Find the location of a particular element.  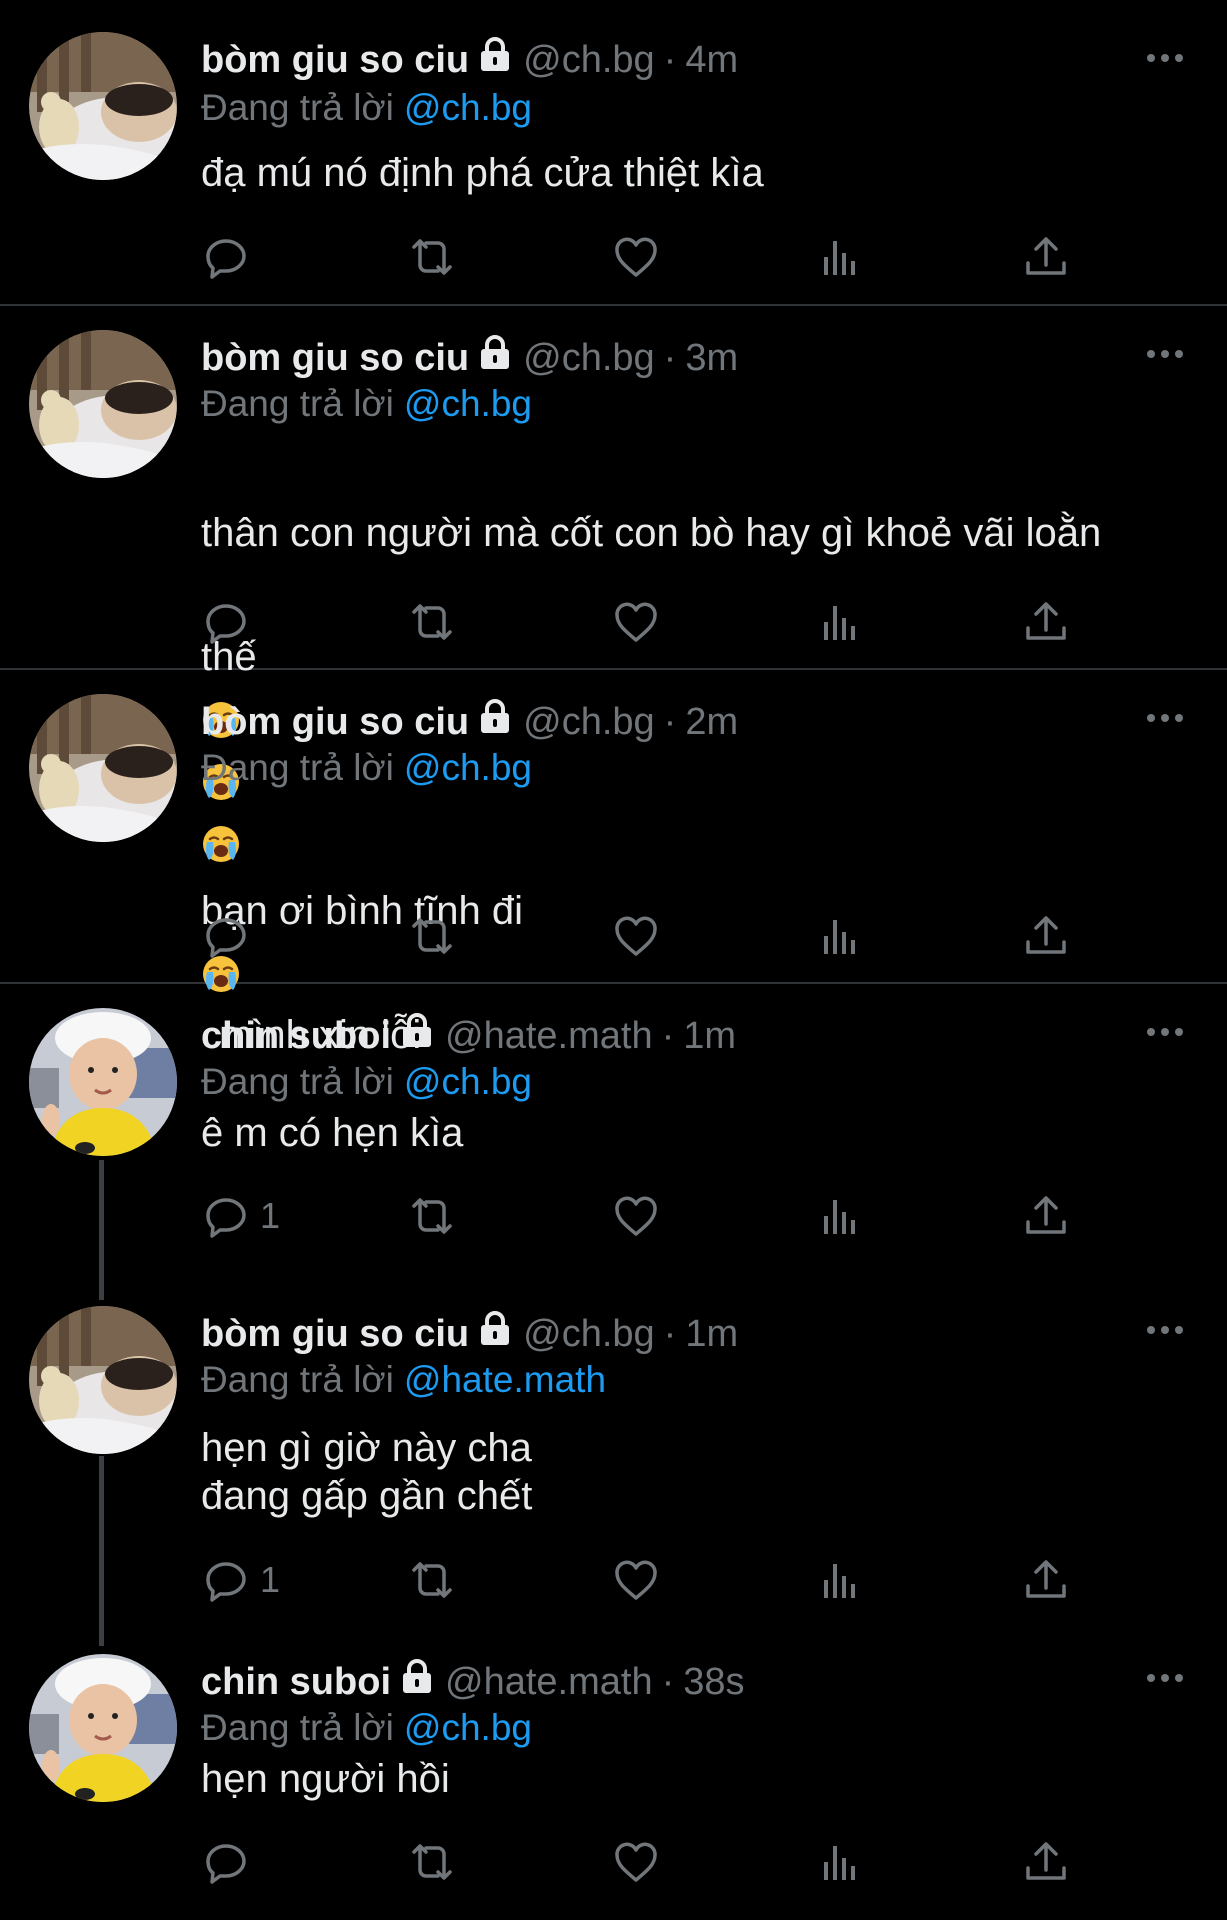

reply-count: 1 is located at coordinates (270, 1215).